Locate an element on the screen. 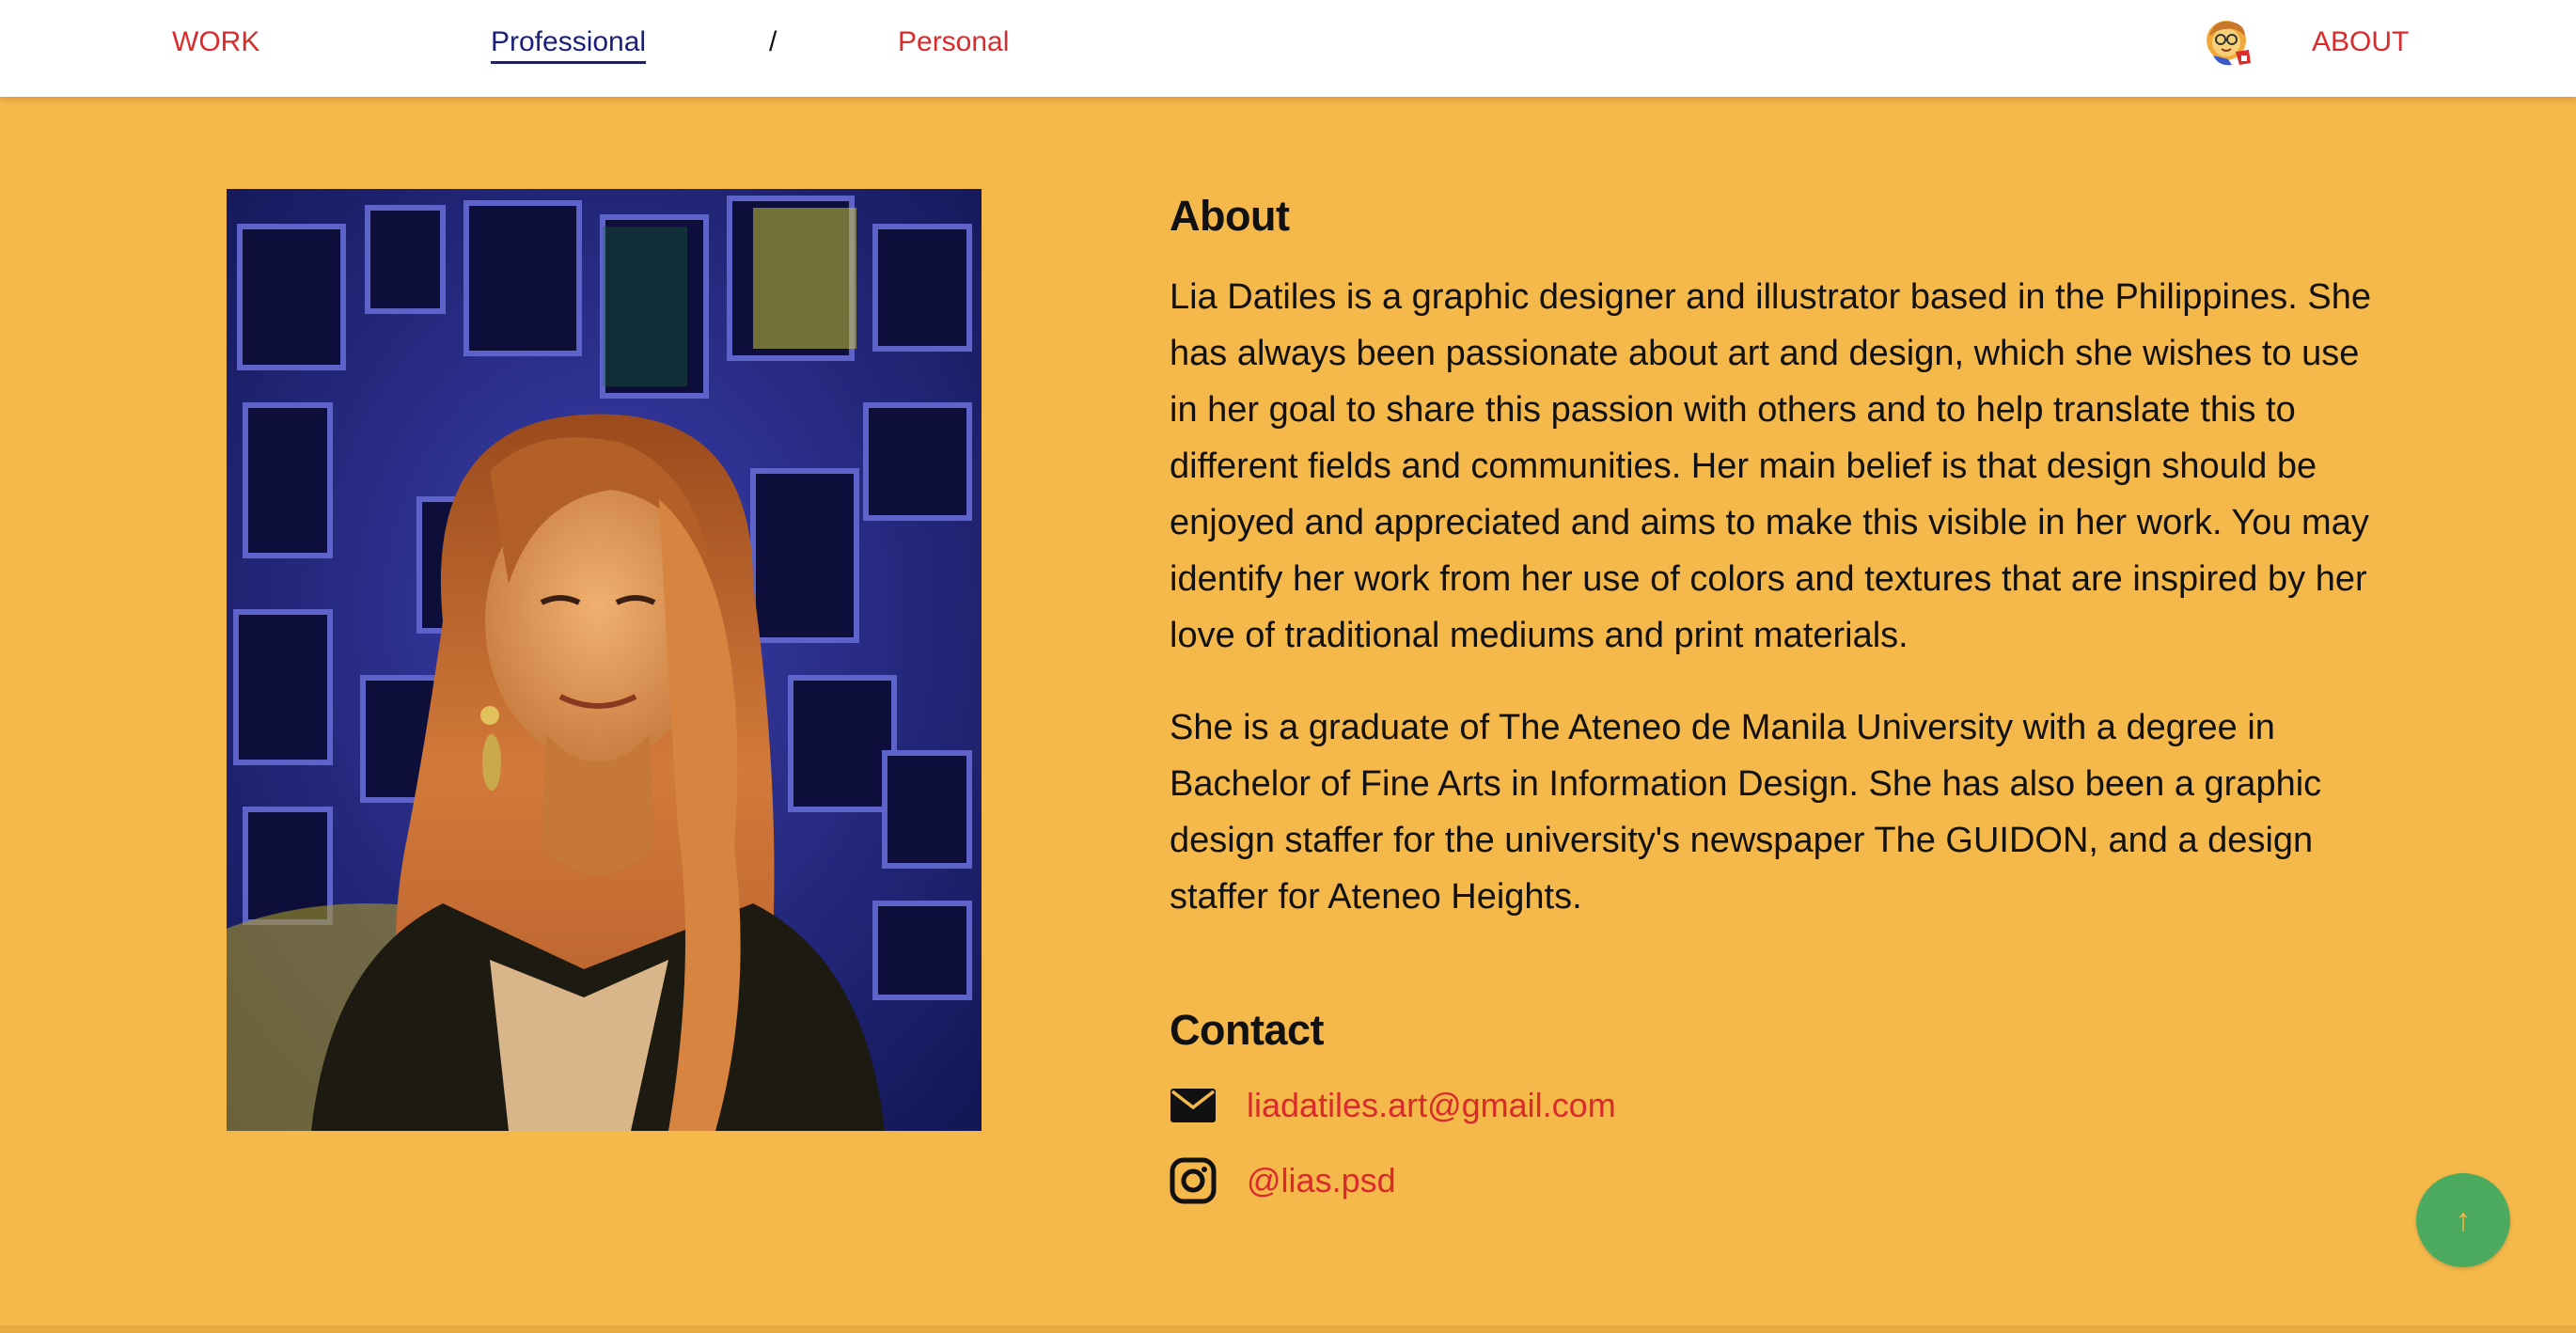 Image resolution: width=2576 pixels, height=1333 pixels. instagram-icon is located at coordinates (1193, 1180).